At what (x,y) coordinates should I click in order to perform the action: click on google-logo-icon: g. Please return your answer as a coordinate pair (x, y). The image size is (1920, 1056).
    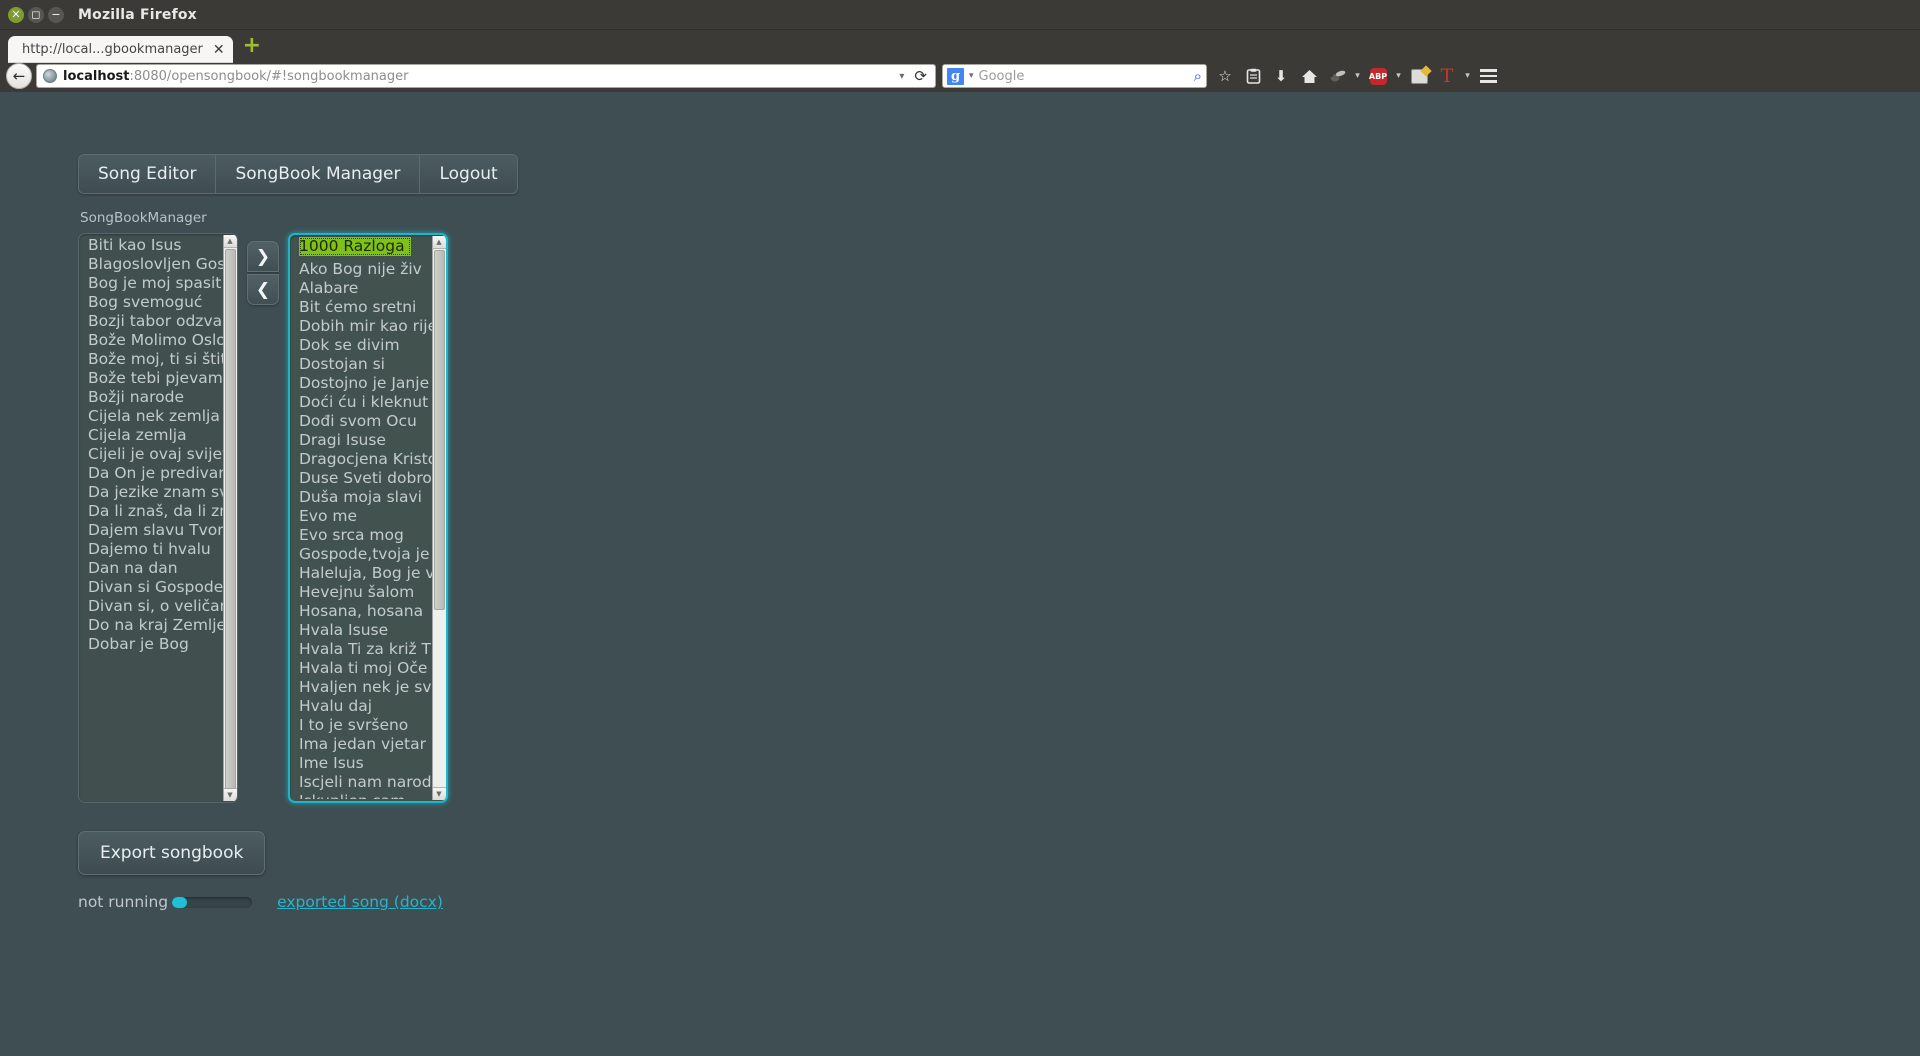
    Looking at the image, I should click on (955, 76).